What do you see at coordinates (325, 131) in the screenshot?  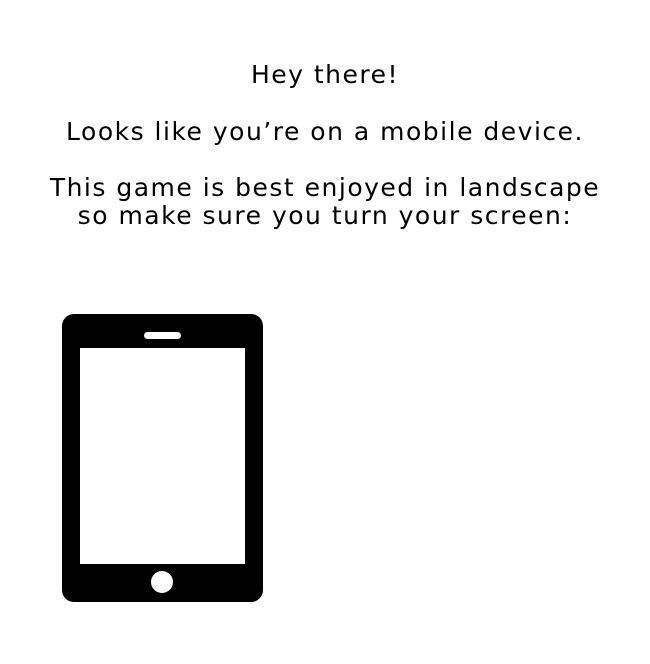 I see `mobile-device-notice: Looks like you’re on a mobile device.` at bounding box center [325, 131].